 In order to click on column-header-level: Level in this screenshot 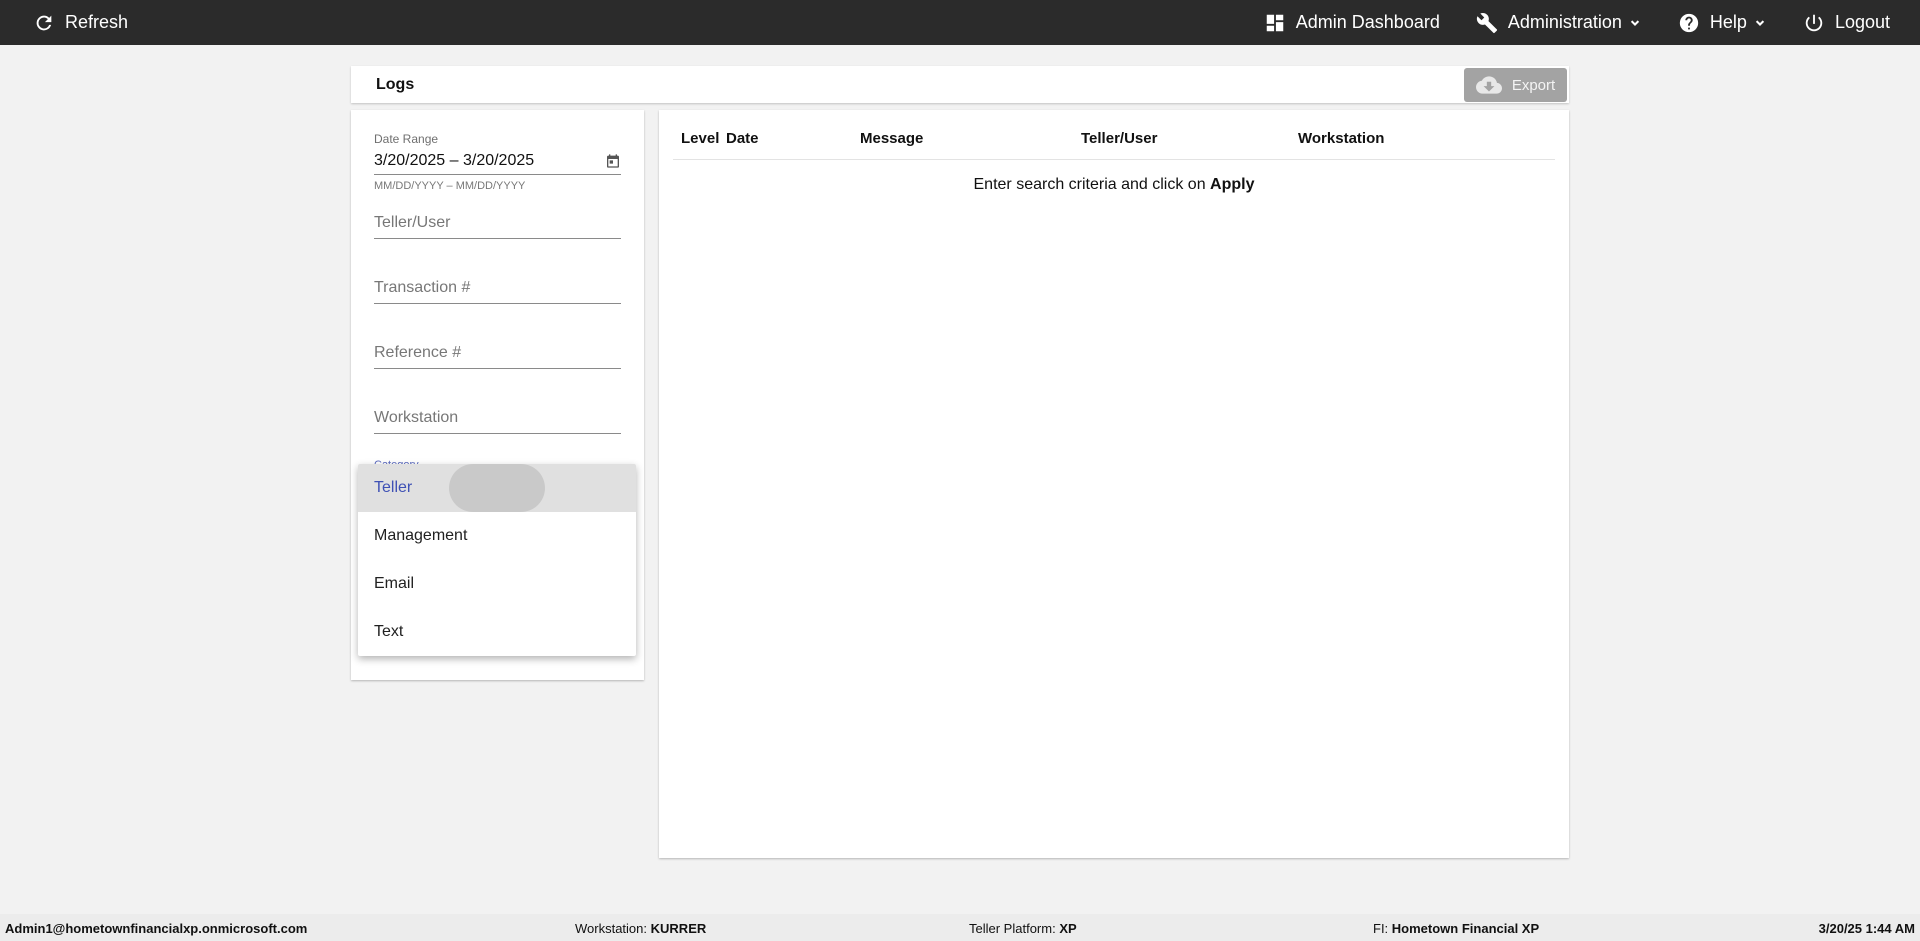, I will do `click(700, 138)`.